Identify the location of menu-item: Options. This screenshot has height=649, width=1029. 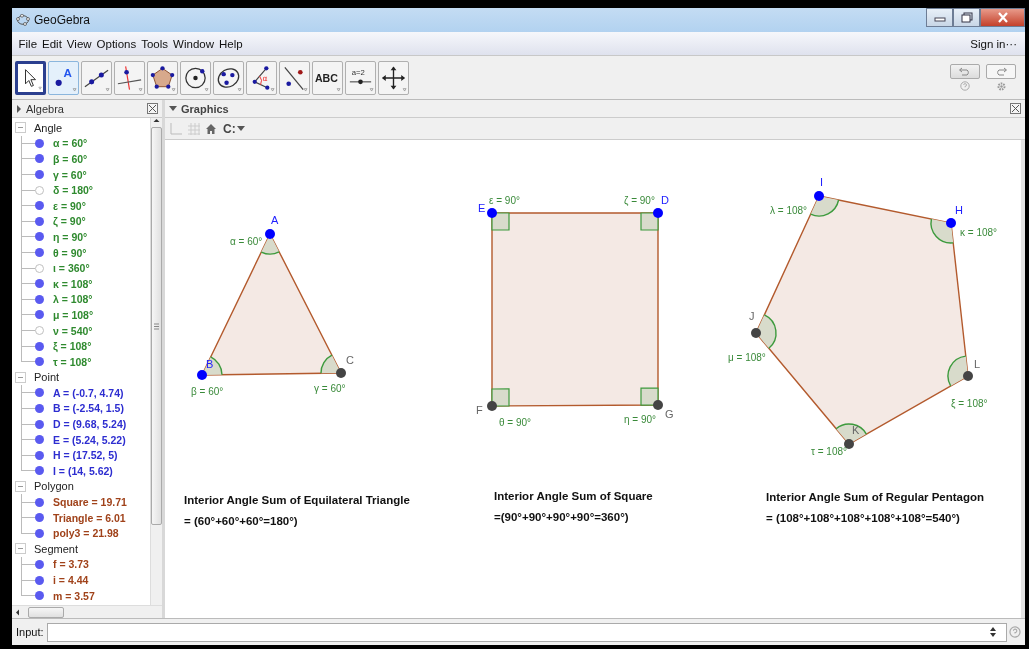
(116, 43).